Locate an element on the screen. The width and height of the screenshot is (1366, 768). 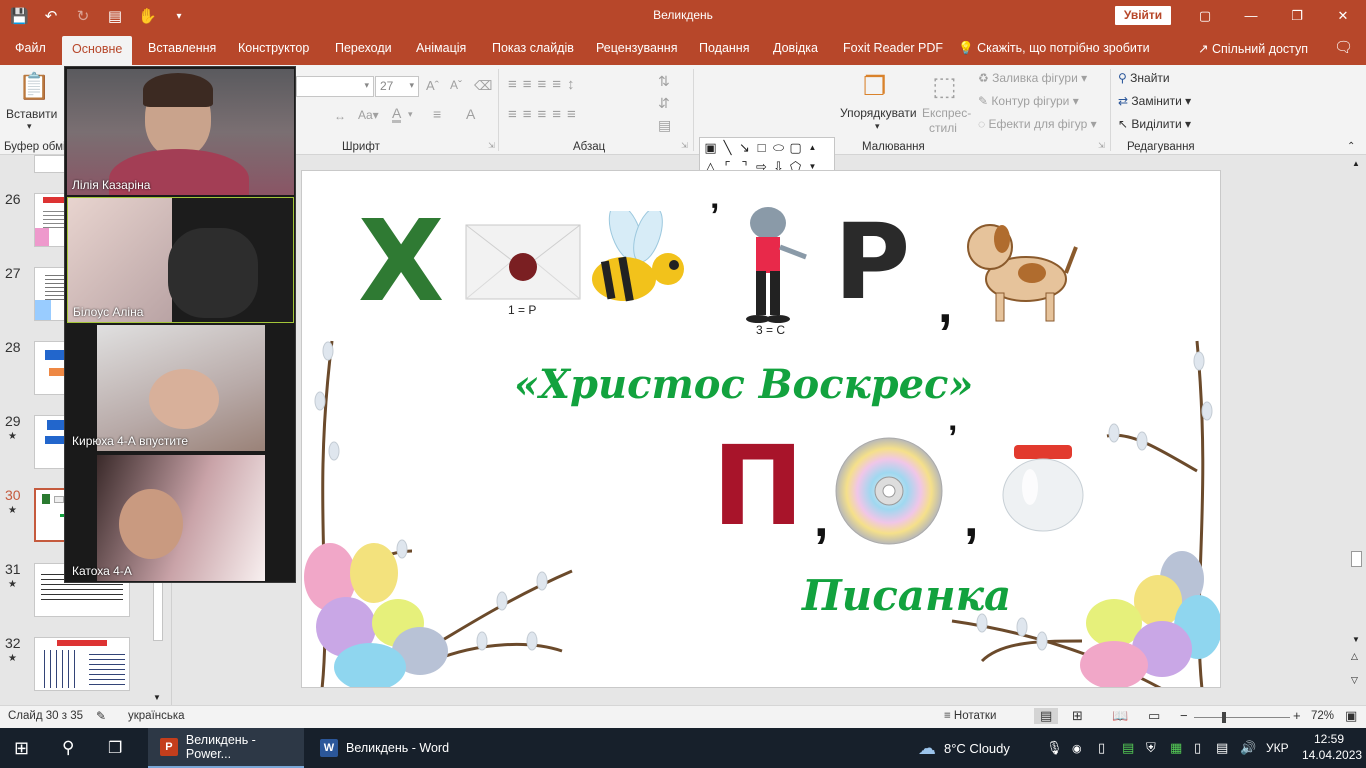
decrease-font-icon: Aˇ is located at coordinates (456, 85).